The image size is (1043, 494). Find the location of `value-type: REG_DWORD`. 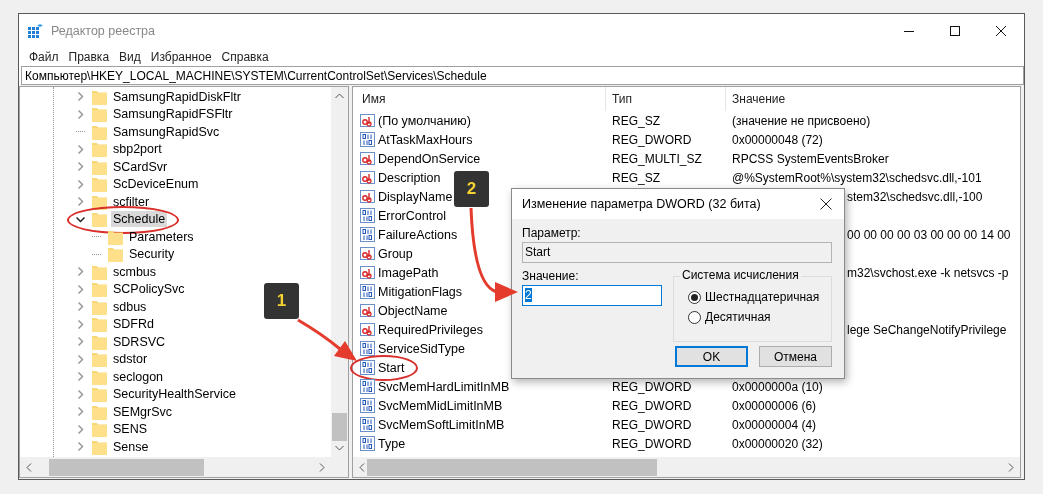

value-type: REG_DWORD is located at coordinates (652, 443).